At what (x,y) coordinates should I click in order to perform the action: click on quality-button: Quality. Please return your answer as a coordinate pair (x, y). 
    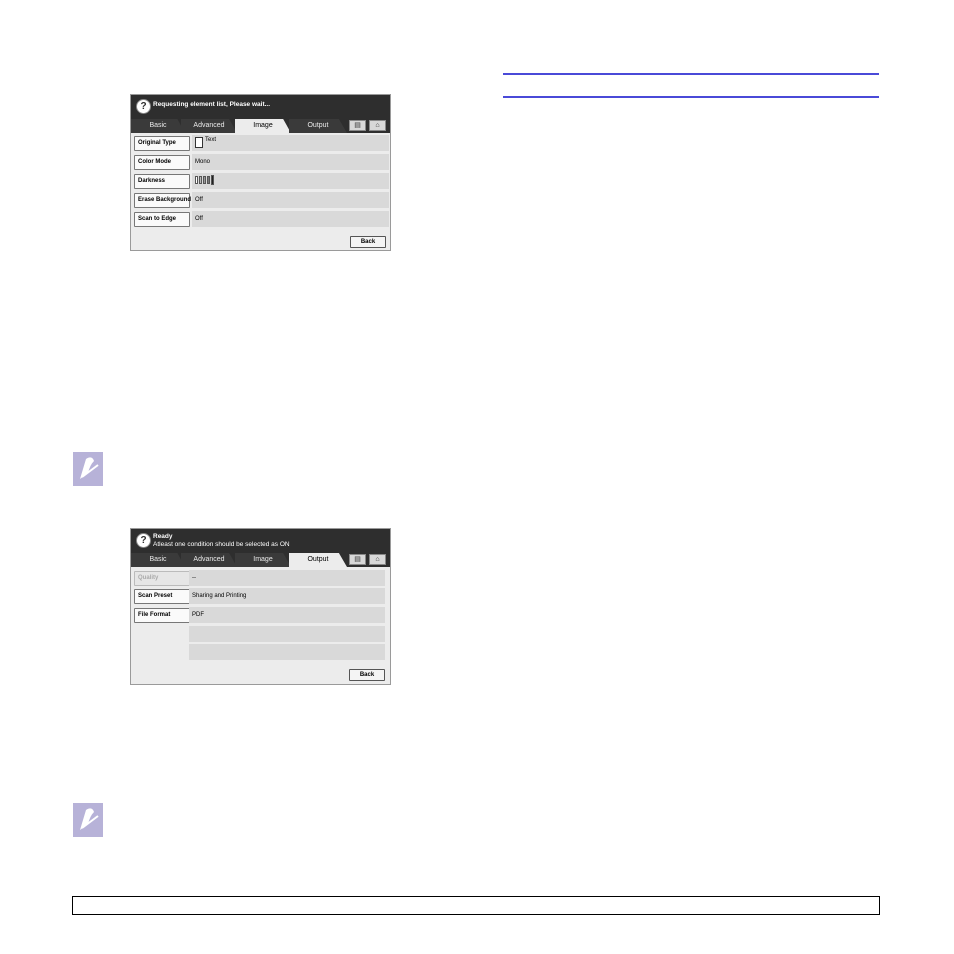
    Looking at the image, I should click on (162, 578).